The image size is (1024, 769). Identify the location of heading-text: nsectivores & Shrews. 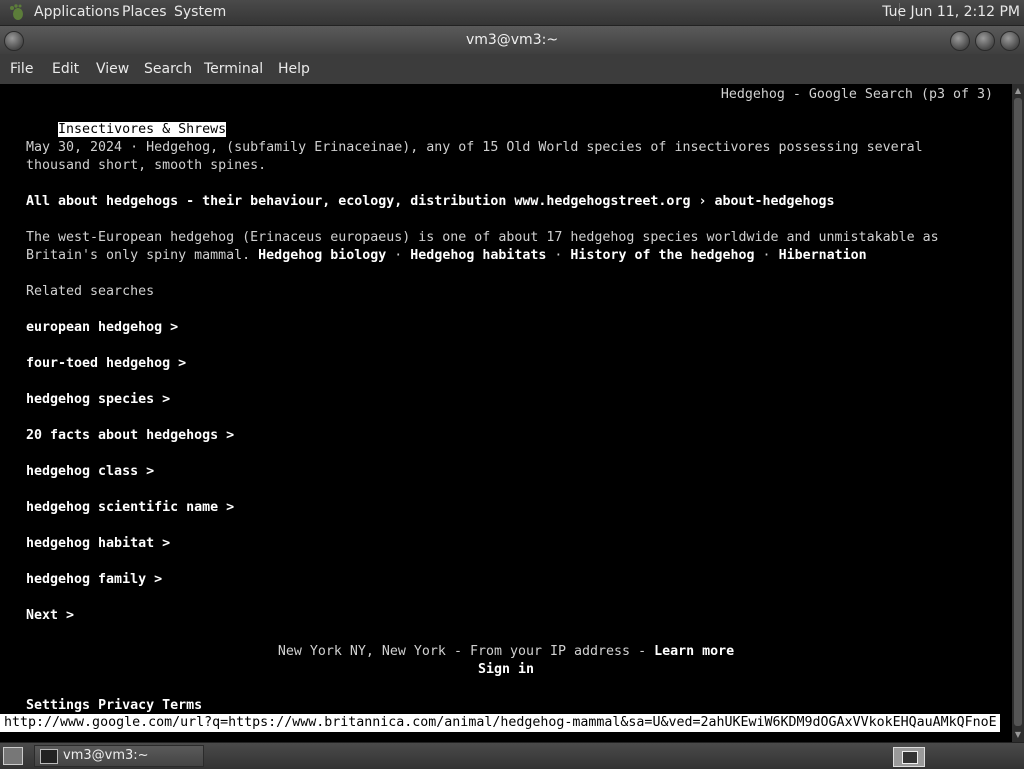
(146, 129).